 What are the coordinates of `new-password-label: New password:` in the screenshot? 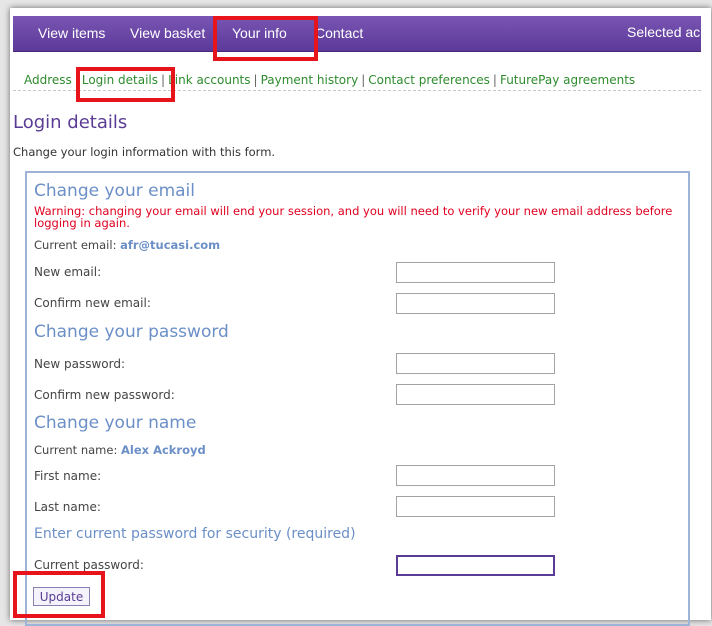 It's located at (80, 364).